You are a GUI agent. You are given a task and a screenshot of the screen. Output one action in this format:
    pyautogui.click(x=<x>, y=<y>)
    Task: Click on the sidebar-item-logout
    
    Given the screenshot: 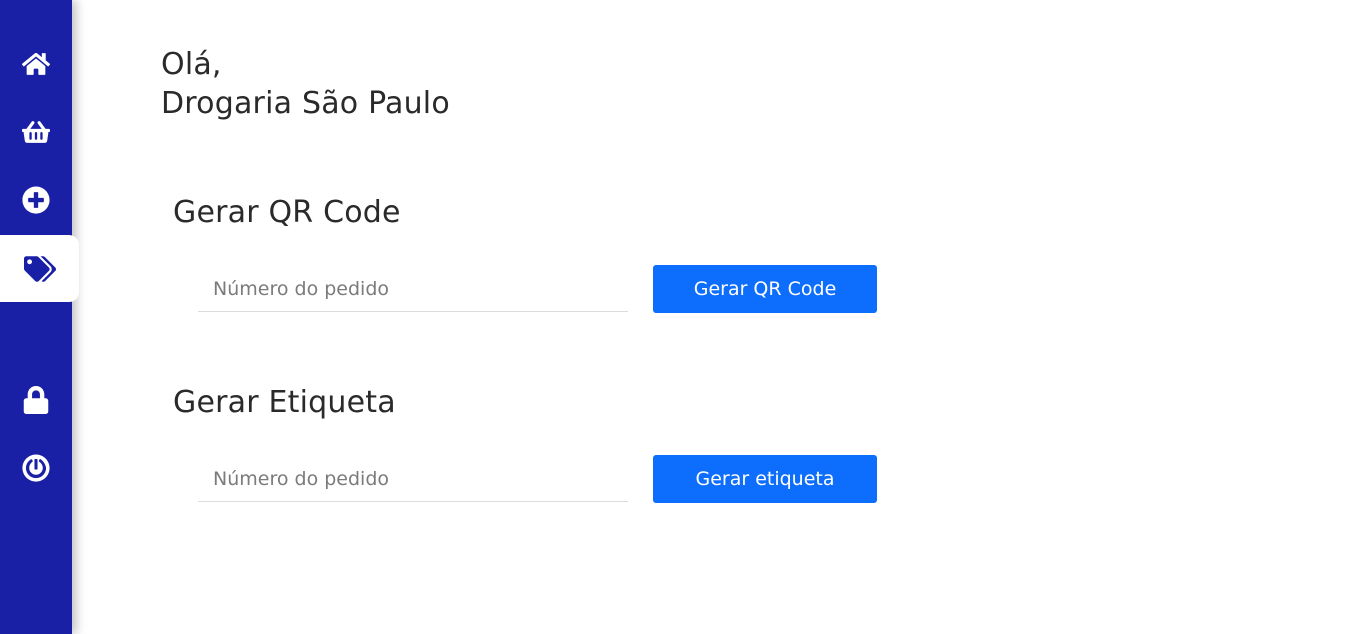 What is the action you would take?
    pyautogui.click(x=36, y=468)
    